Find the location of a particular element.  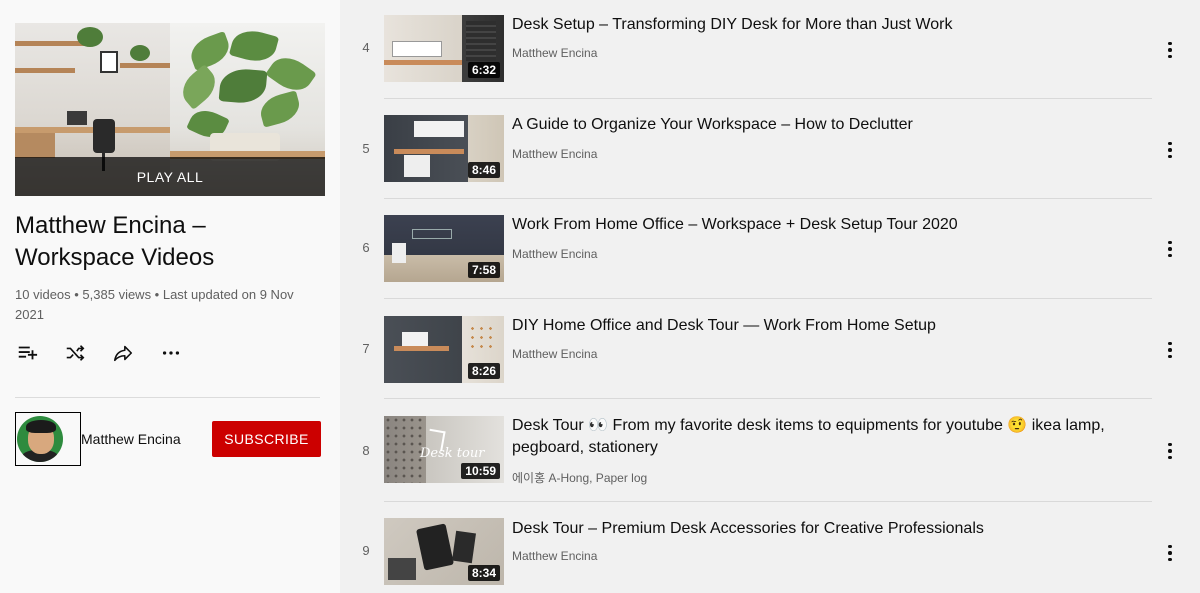

playlist-actions is located at coordinates (99, 353).